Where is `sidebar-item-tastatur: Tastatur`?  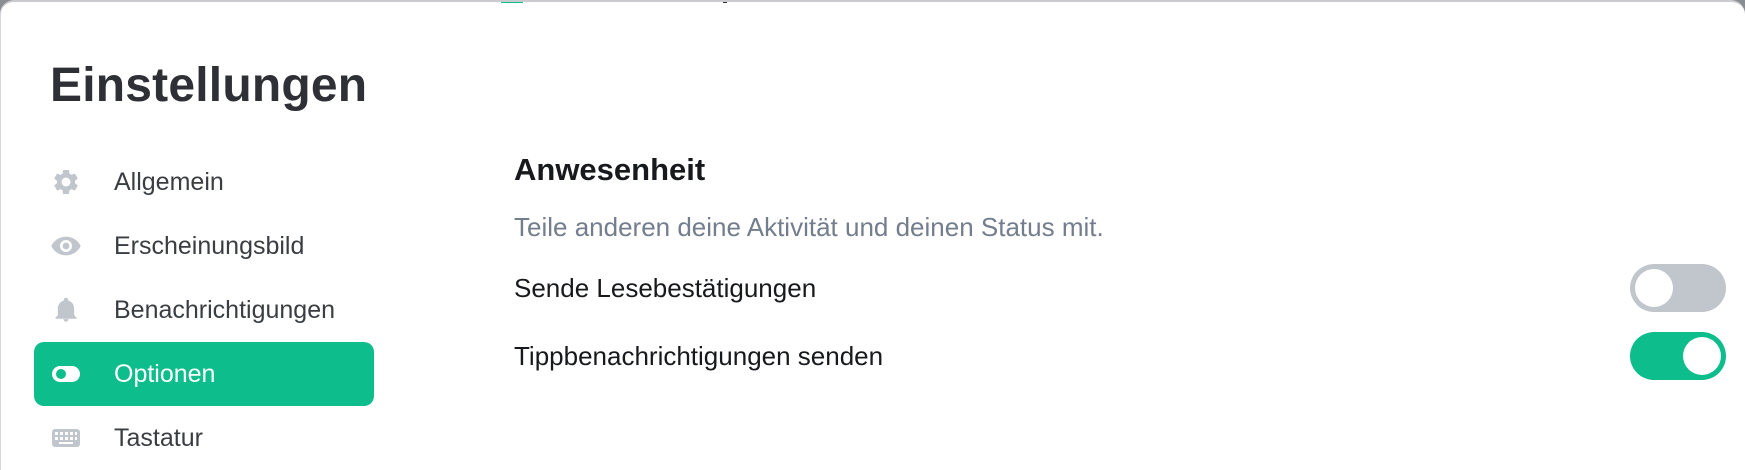
sidebar-item-tastatur: Tastatur is located at coordinates (204, 438).